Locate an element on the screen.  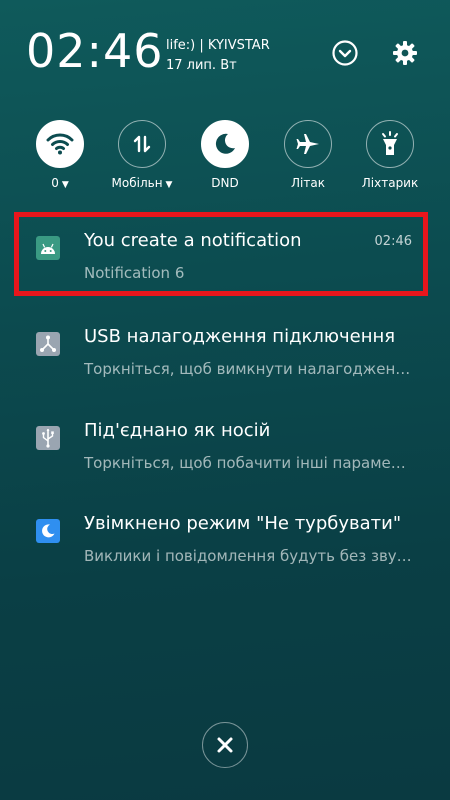
wifi-icon is located at coordinates (60, 144).